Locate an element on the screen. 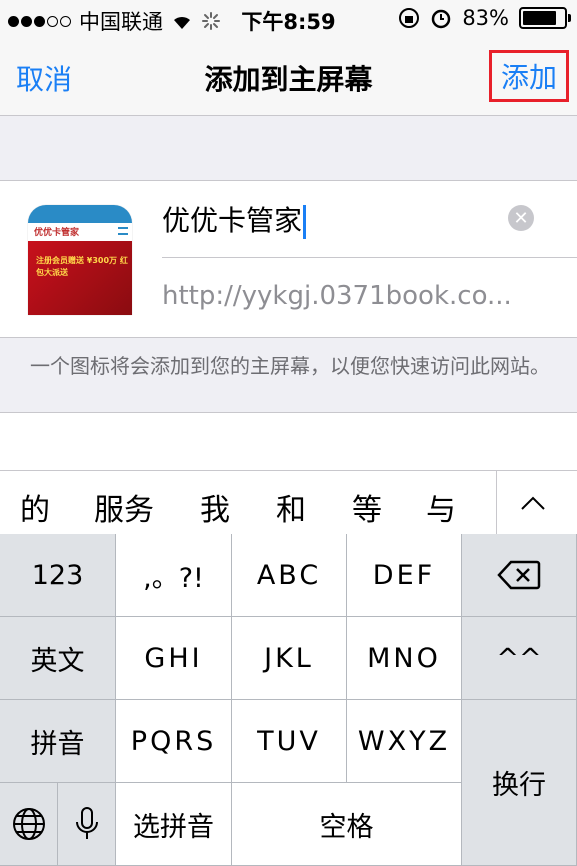  microphone-icon is located at coordinates (86, 823).